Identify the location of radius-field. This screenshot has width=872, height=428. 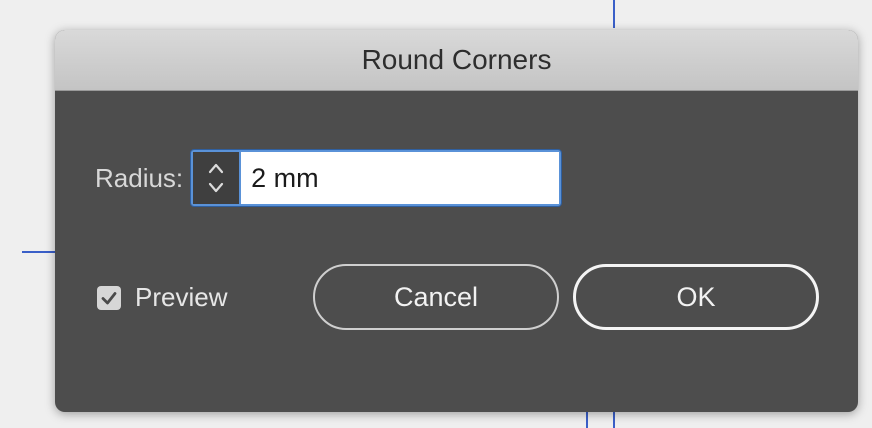
(376, 178).